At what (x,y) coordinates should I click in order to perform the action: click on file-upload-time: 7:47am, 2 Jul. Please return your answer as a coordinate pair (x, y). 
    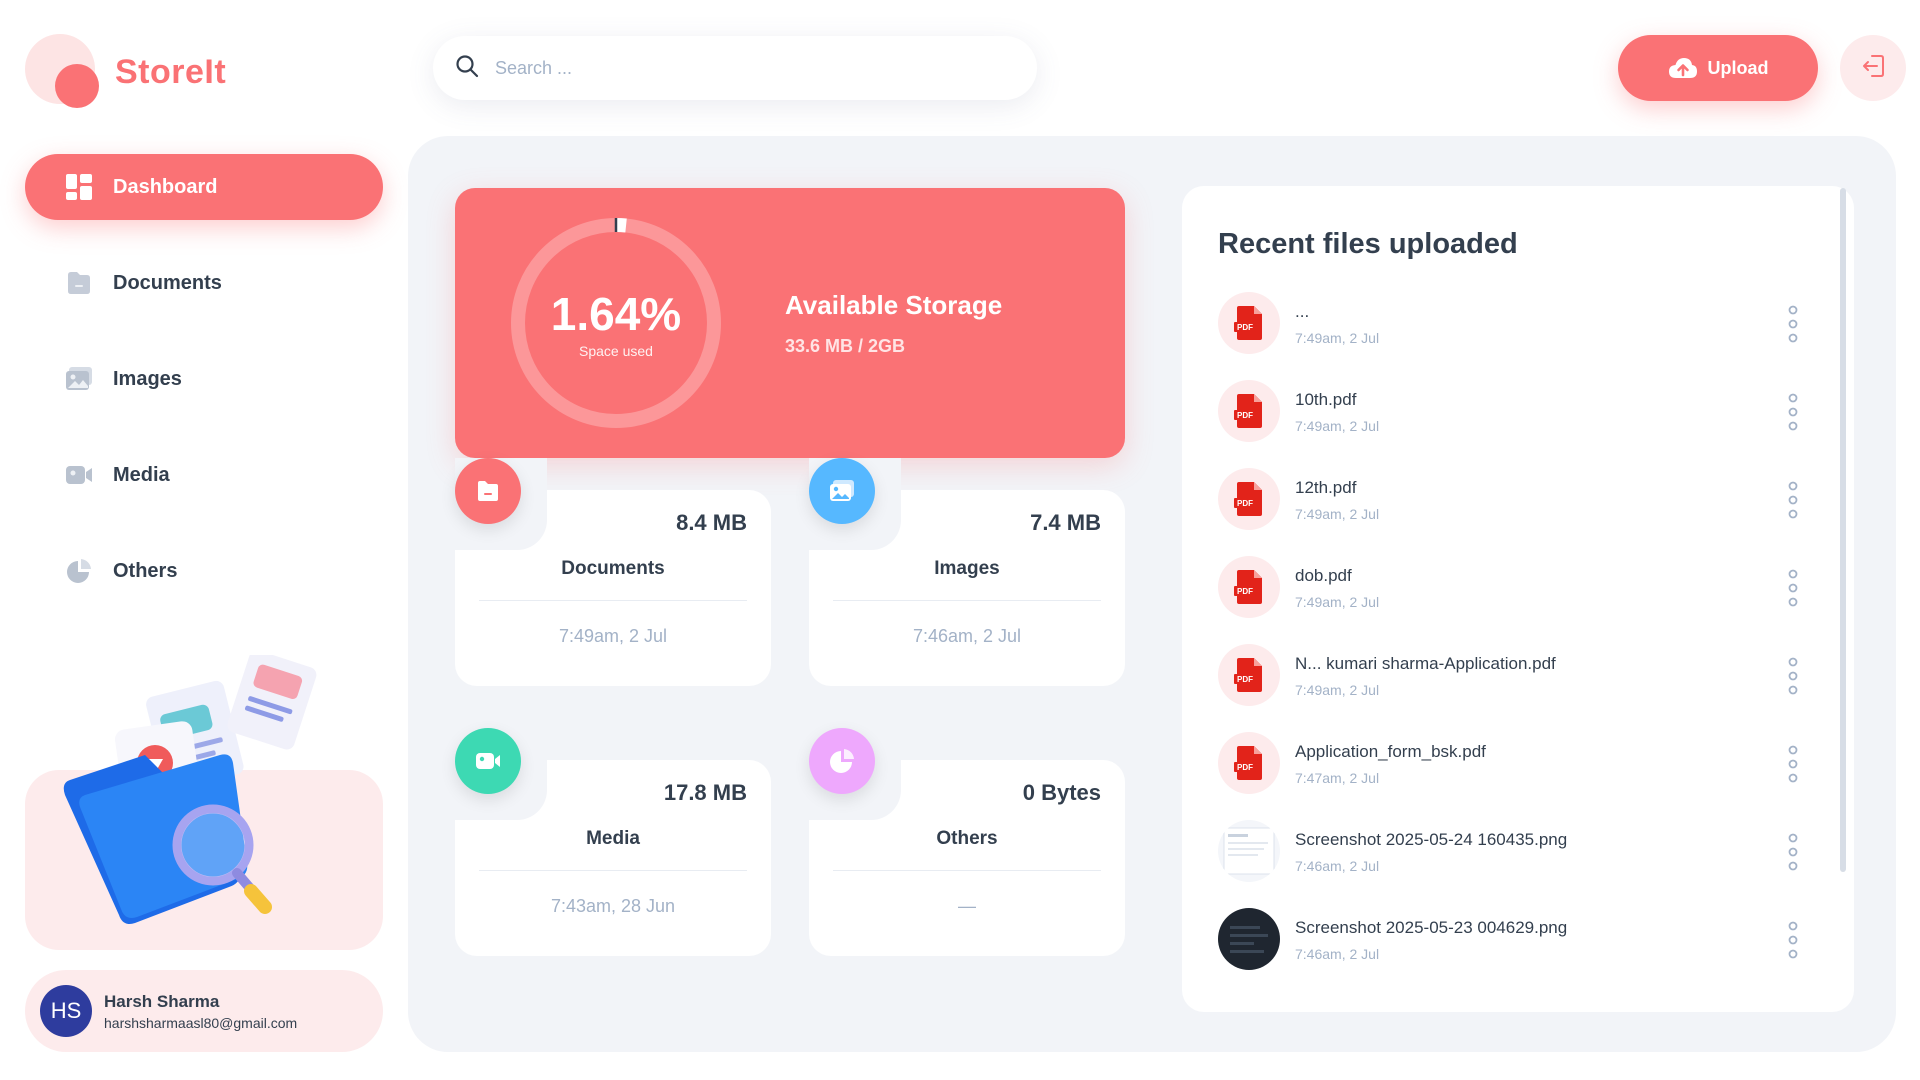
    Looking at the image, I should click on (1337, 778).